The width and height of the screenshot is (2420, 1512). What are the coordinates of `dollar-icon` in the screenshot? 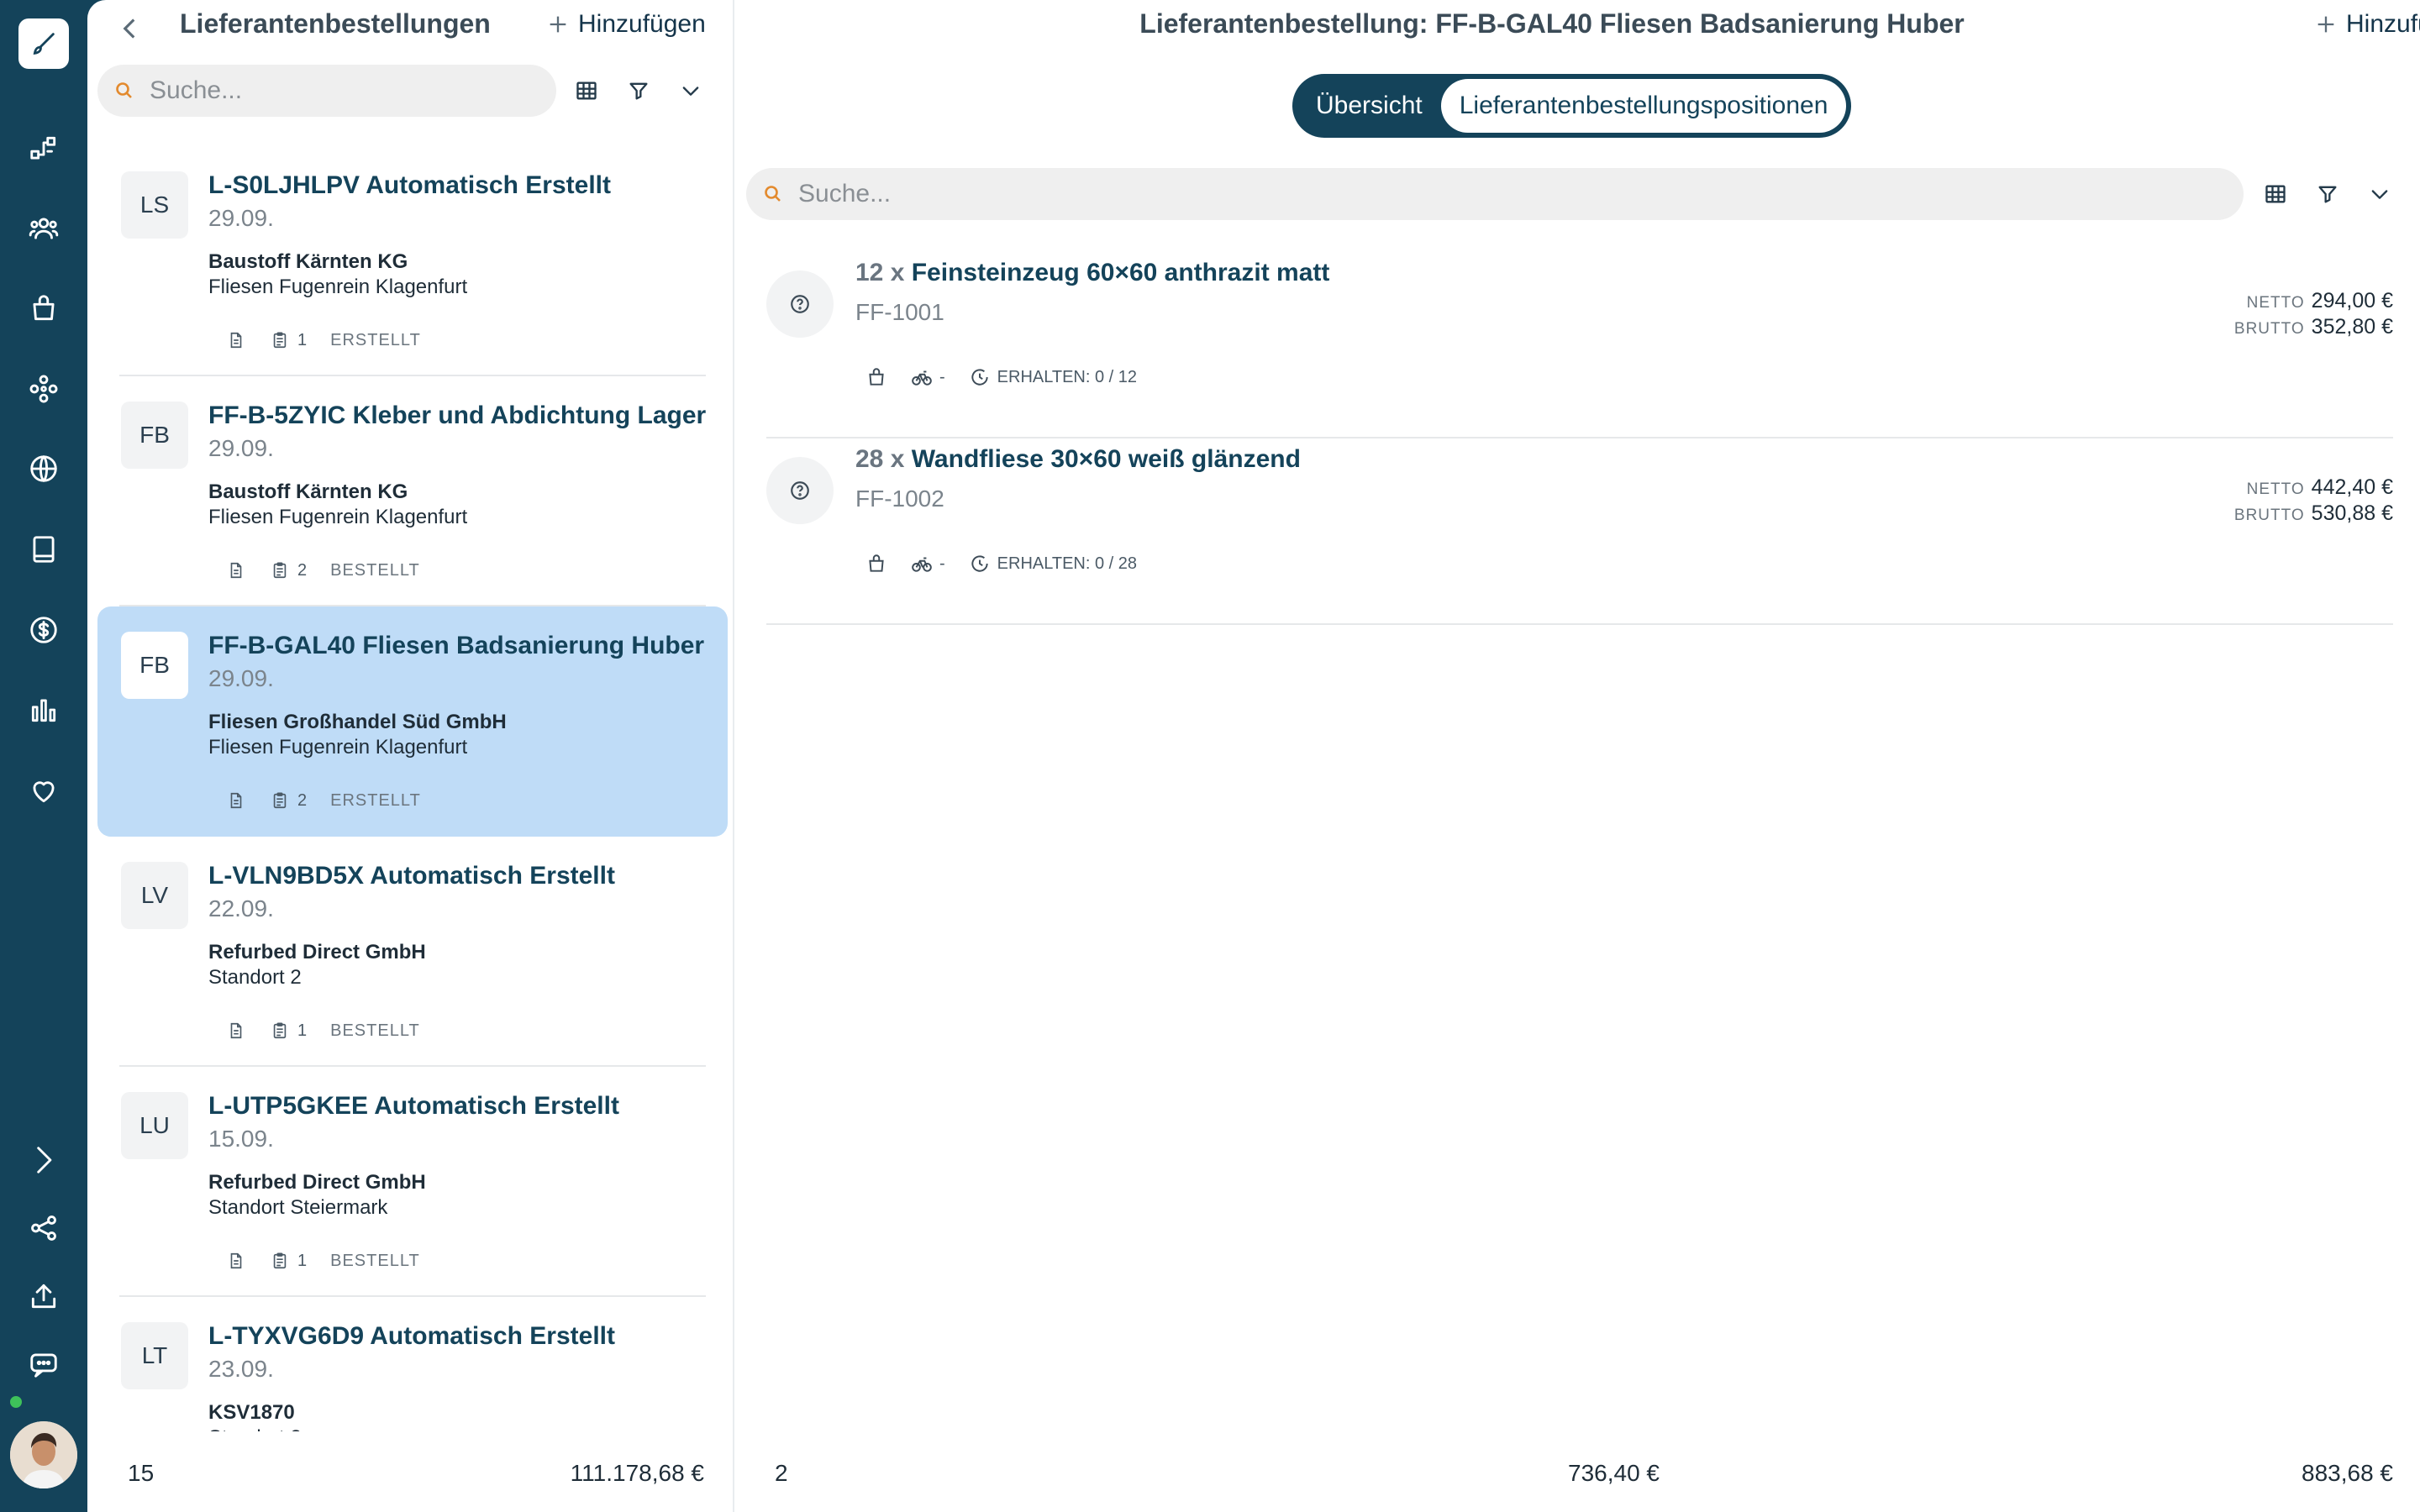 It's located at (44, 630).